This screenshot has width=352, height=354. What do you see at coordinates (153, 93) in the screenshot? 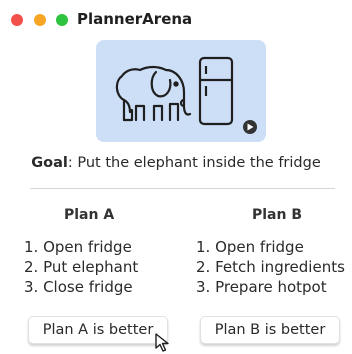
I see `elephant-icon` at bounding box center [153, 93].